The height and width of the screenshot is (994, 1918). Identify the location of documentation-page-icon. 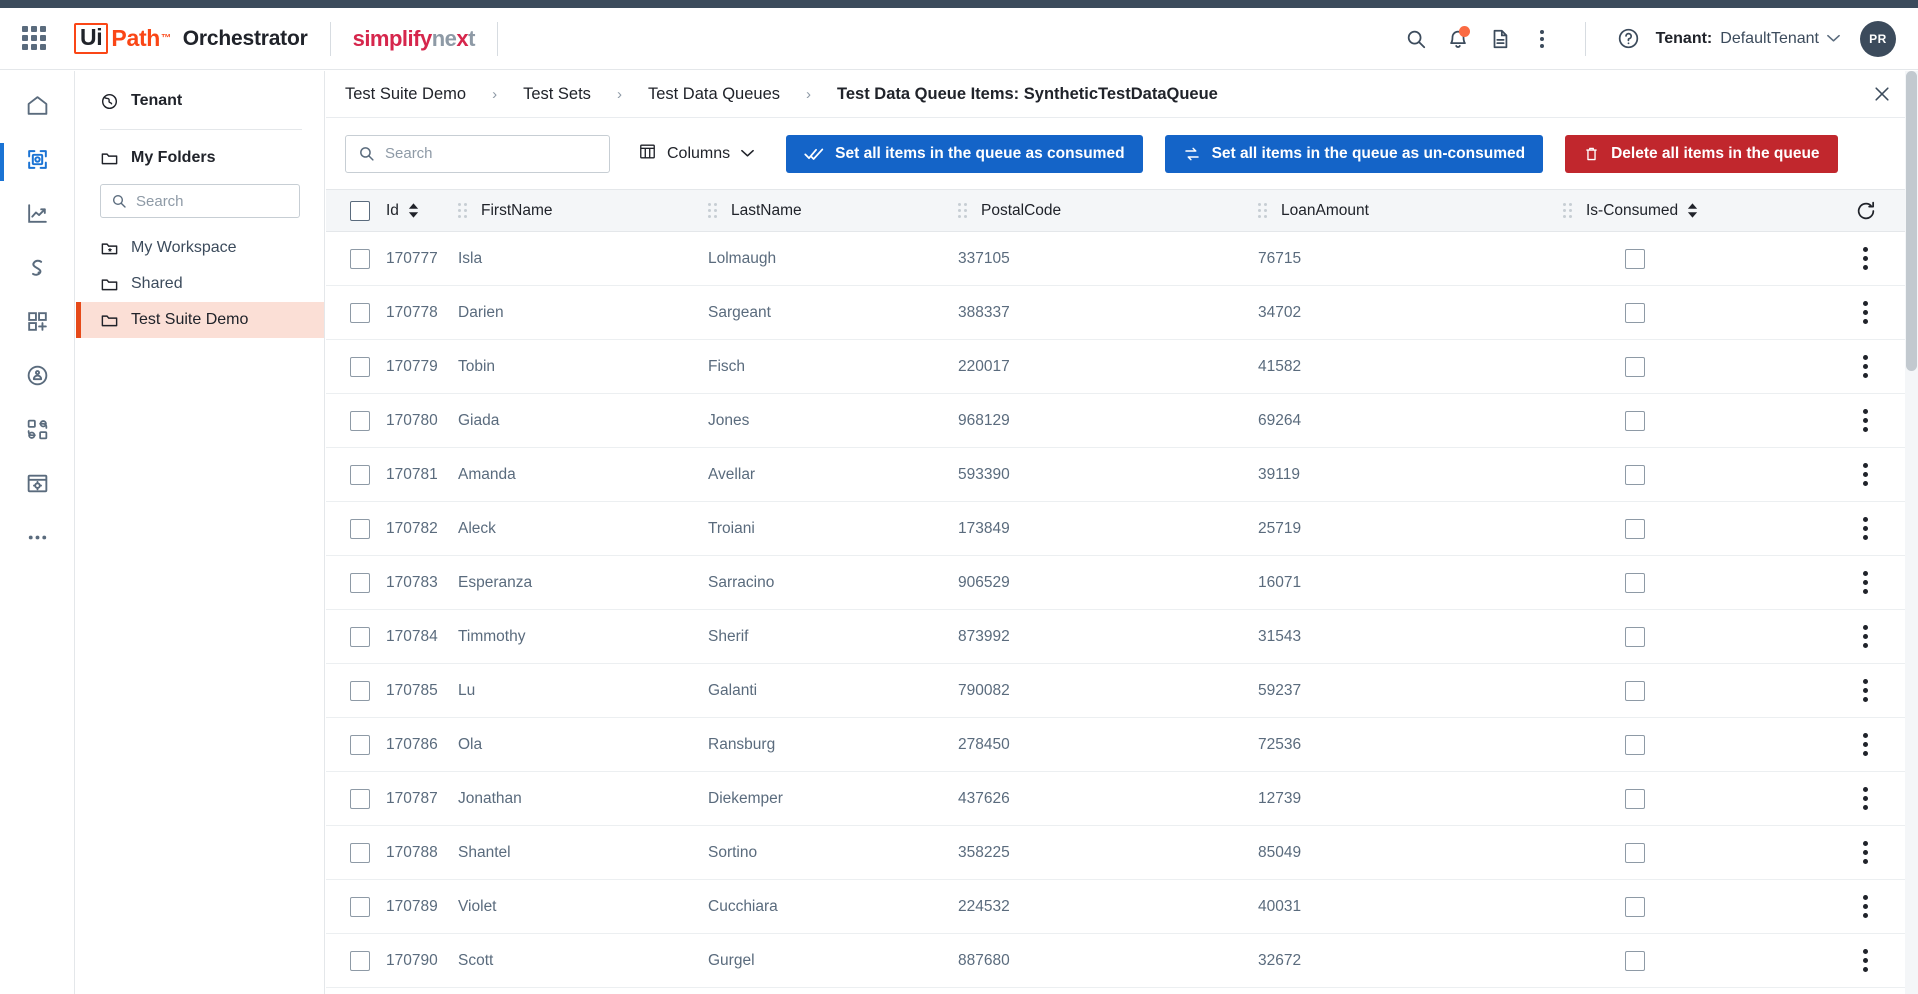
(1500, 39).